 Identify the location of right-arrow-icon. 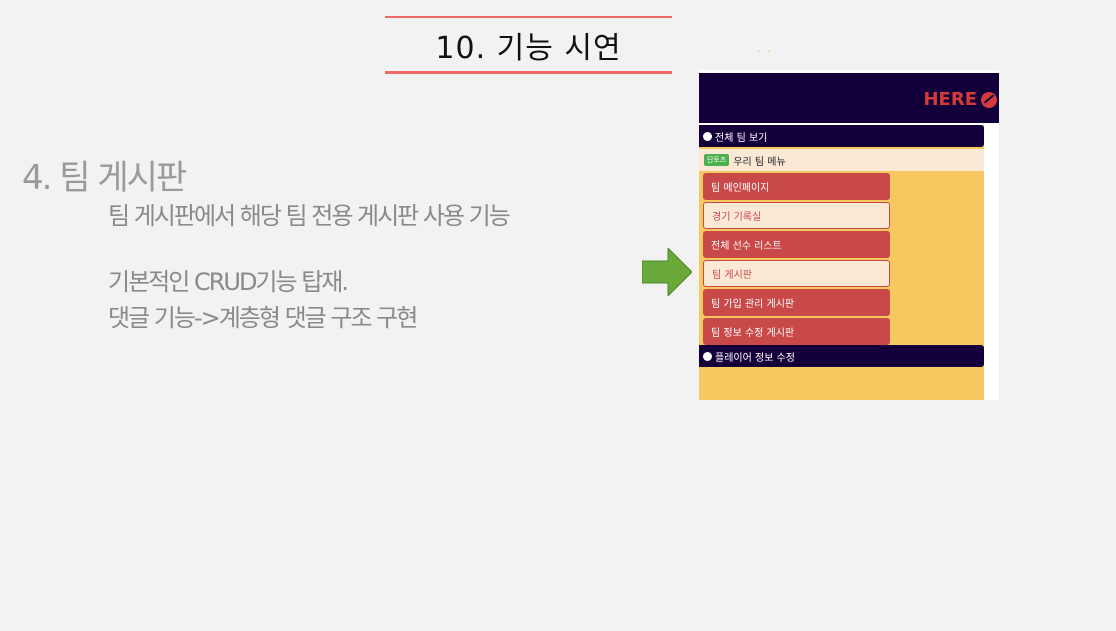
(667, 272).